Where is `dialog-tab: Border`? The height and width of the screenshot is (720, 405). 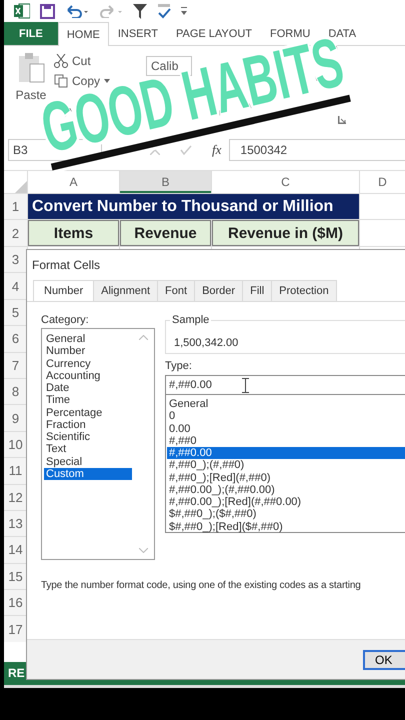 dialog-tab: Border is located at coordinates (219, 290).